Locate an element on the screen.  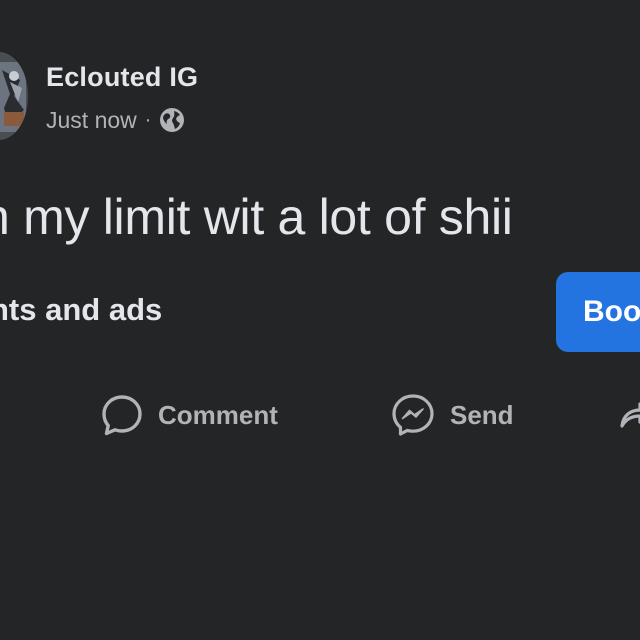
send-label: Send is located at coordinates (482, 414).